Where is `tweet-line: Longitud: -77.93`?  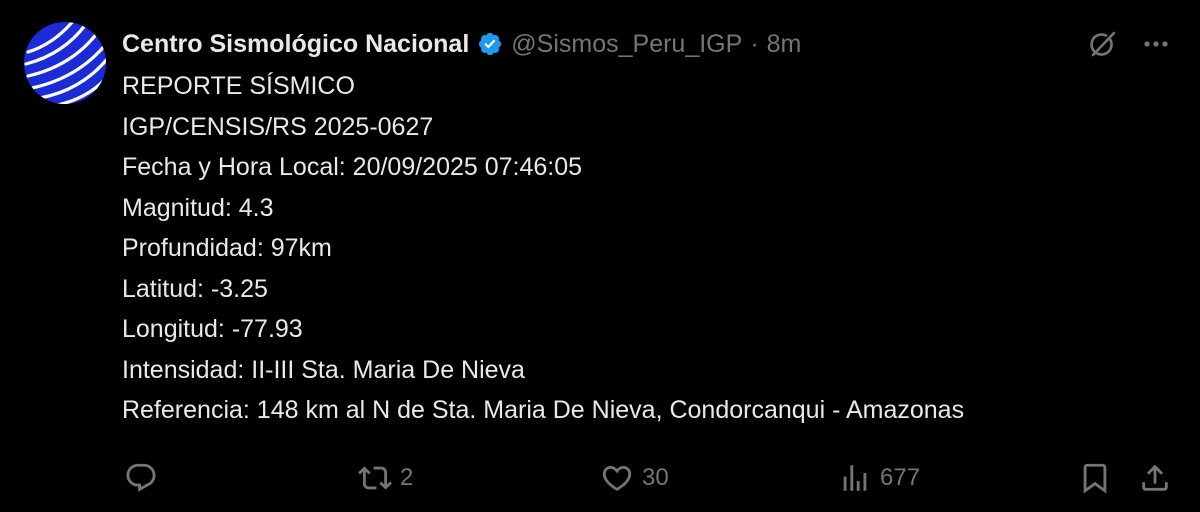 tweet-line: Longitud: -77.93 is located at coordinates (212, 329).